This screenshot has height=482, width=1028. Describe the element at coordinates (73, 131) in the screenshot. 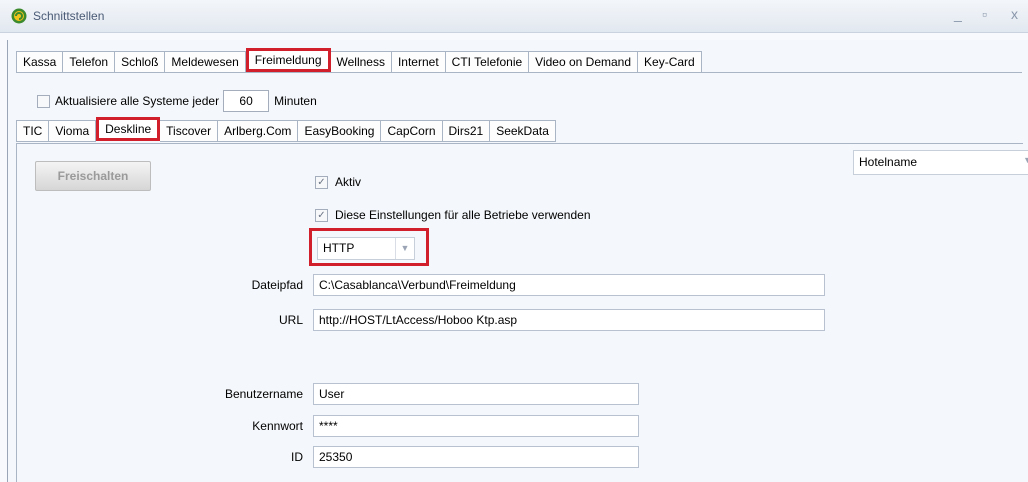

I see `subtab-vioma: Vioma` at that location.